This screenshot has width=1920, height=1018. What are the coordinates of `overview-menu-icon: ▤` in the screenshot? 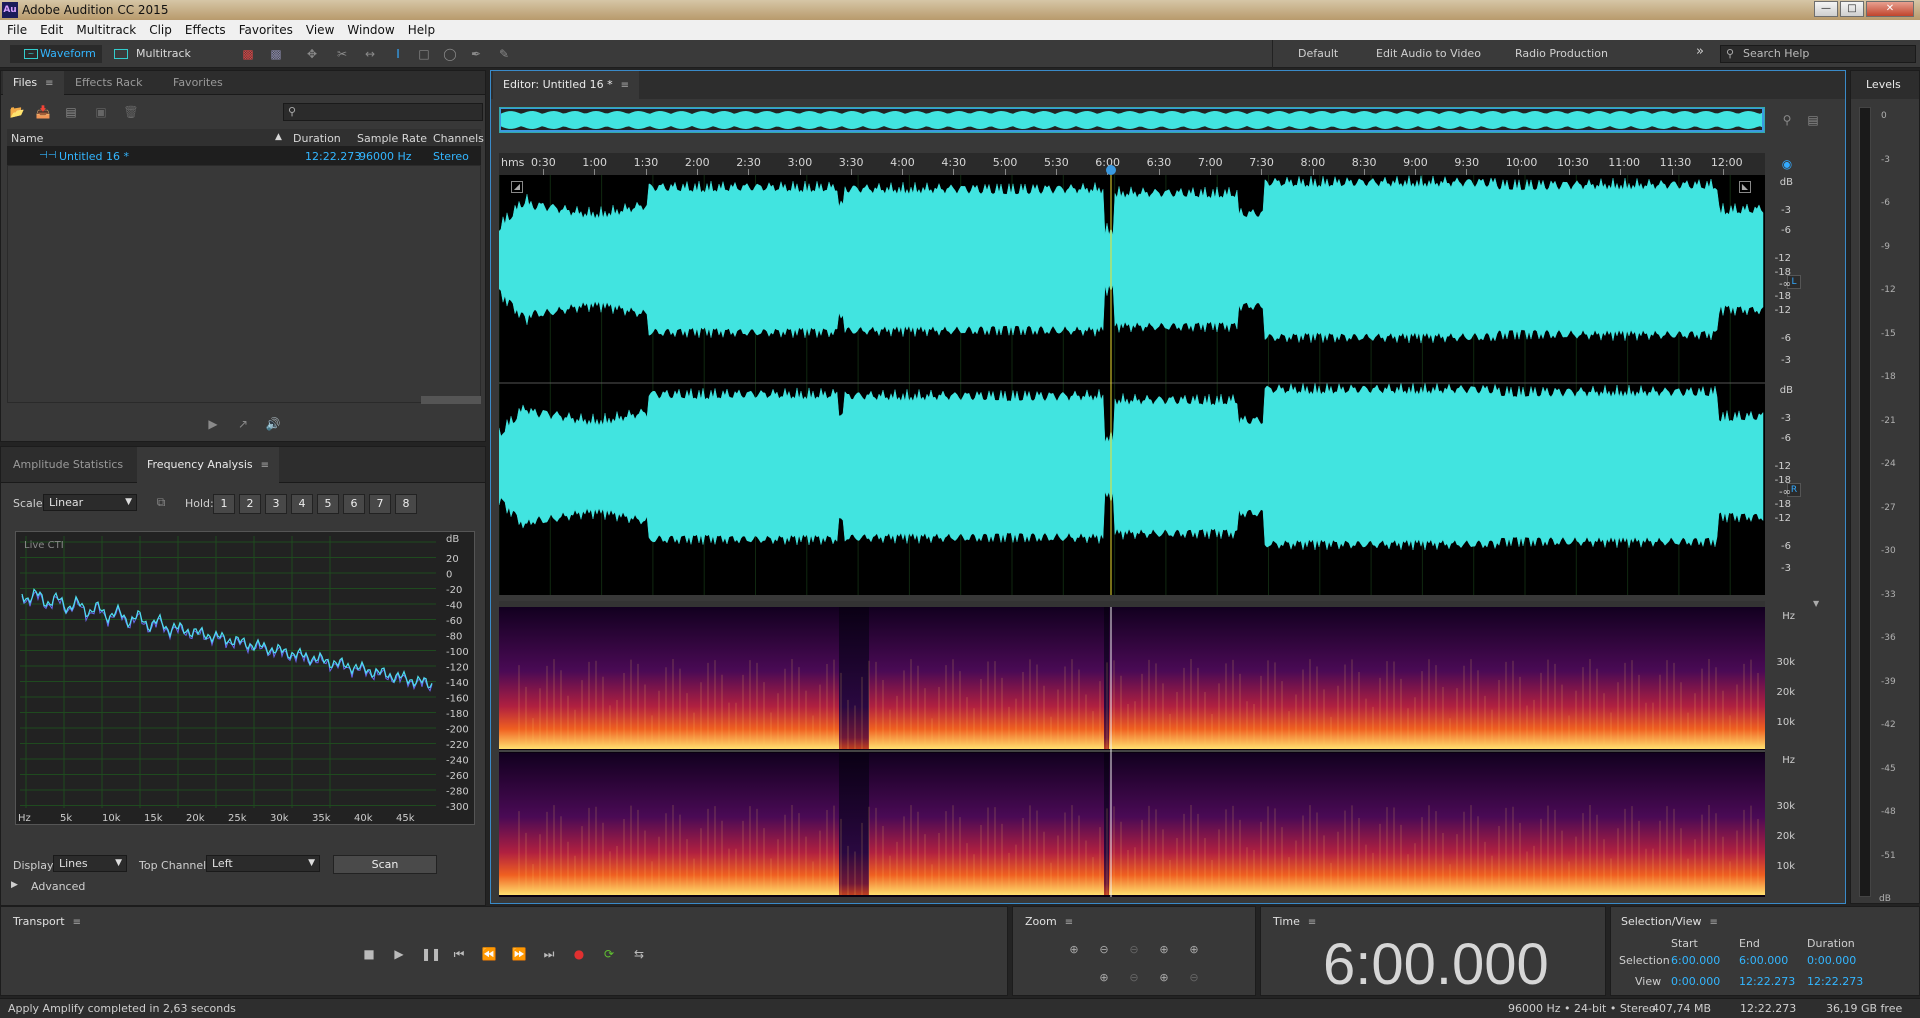 It's located at (1813, 120).